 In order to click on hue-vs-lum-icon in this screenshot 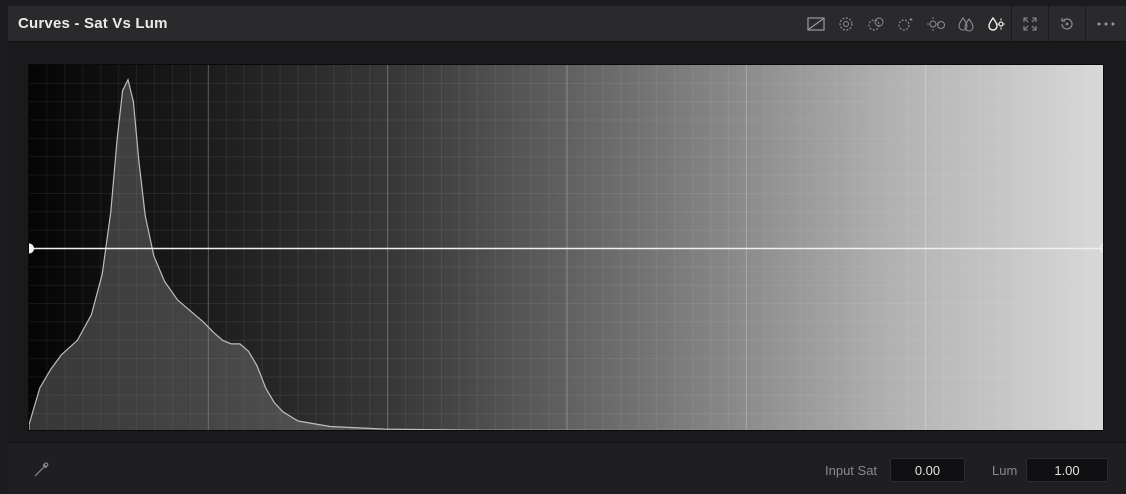, I will do `click(906, 24)`.